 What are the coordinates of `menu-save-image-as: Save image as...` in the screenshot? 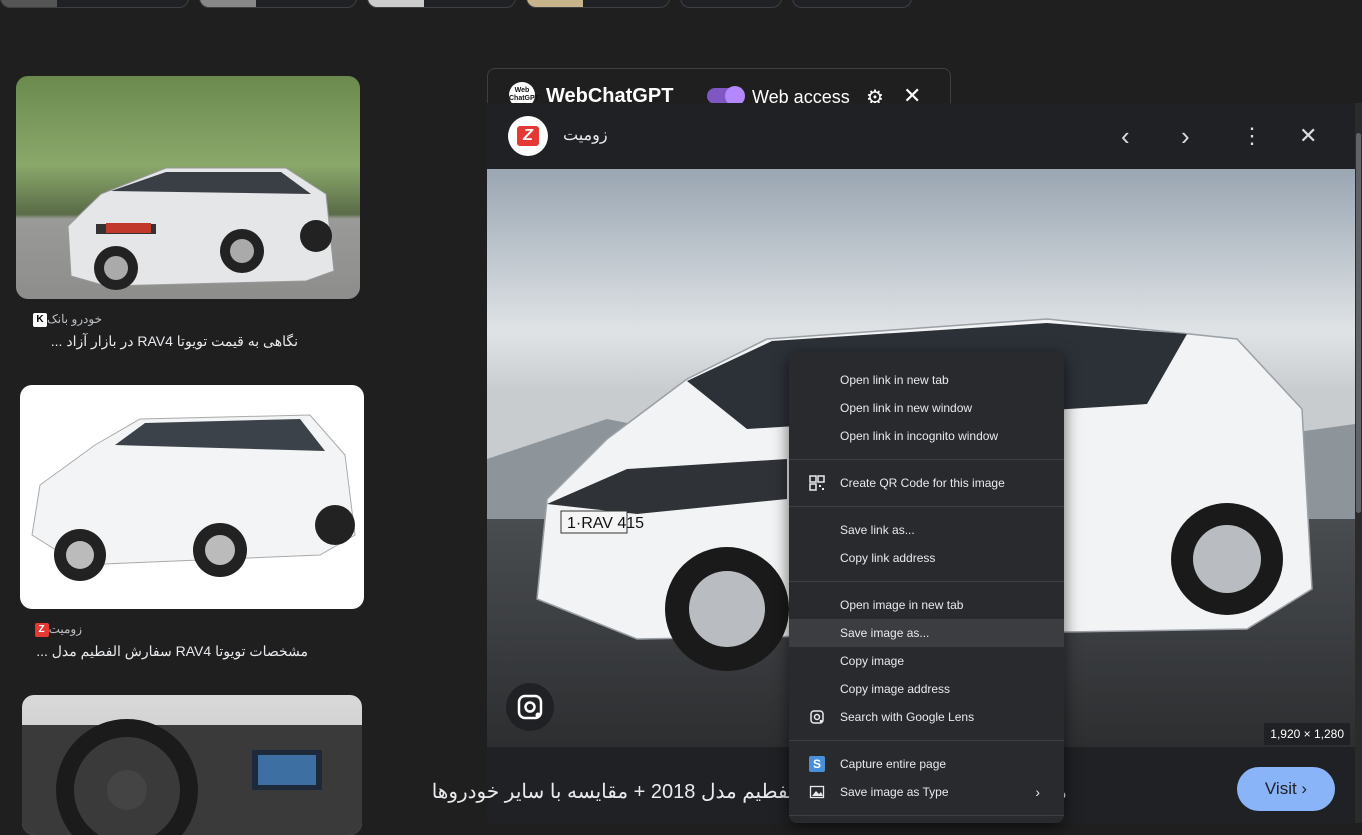 It's located at (926, 633).